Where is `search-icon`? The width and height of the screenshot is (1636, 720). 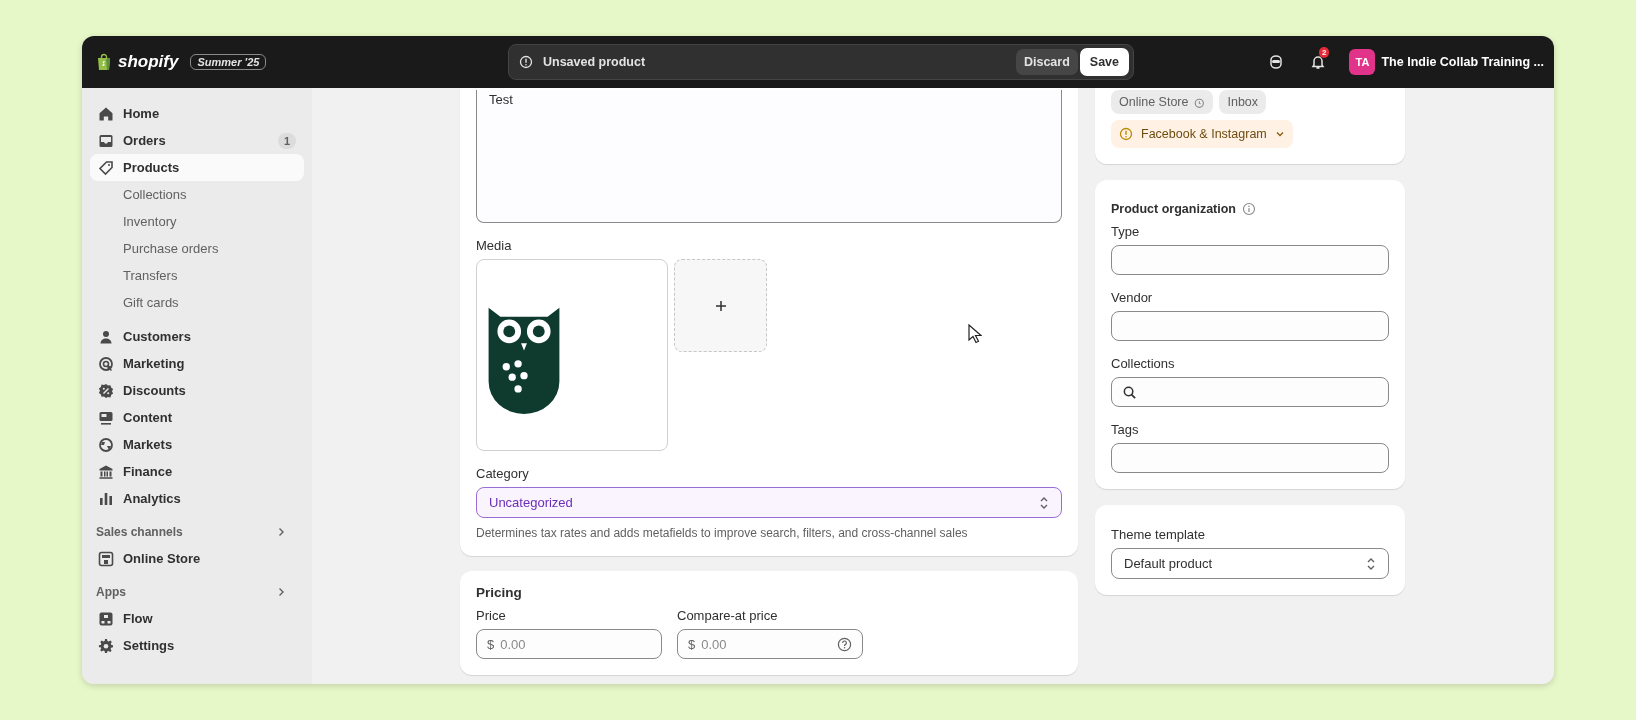 search-icon is located at coordinates (1129, 392).